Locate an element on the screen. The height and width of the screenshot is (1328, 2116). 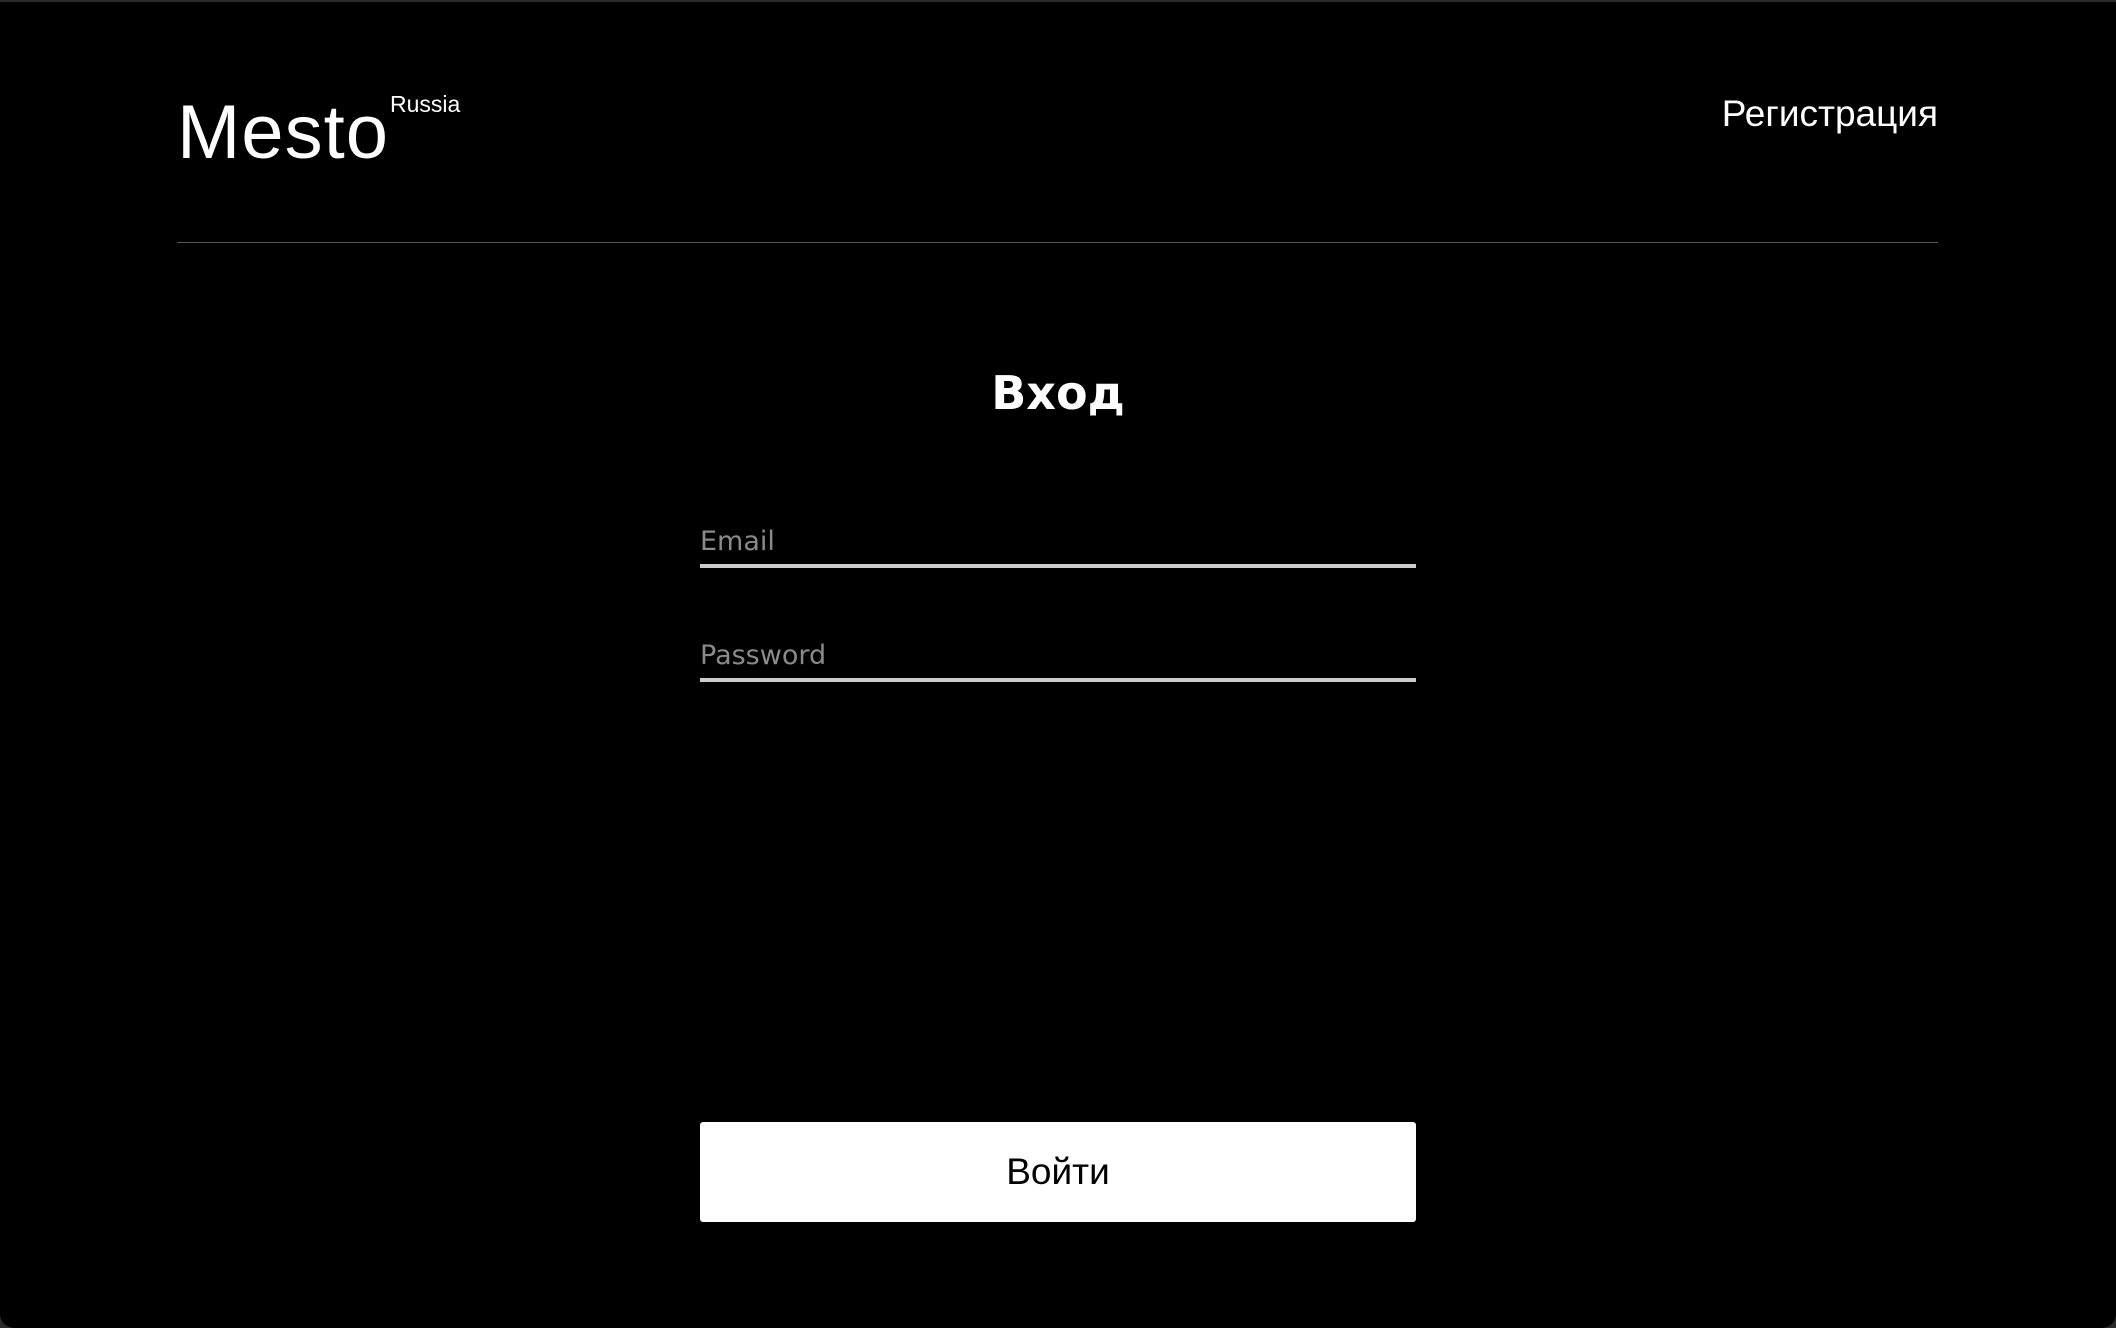
register-link: Регистрация is located at coordinates (1830, 114).